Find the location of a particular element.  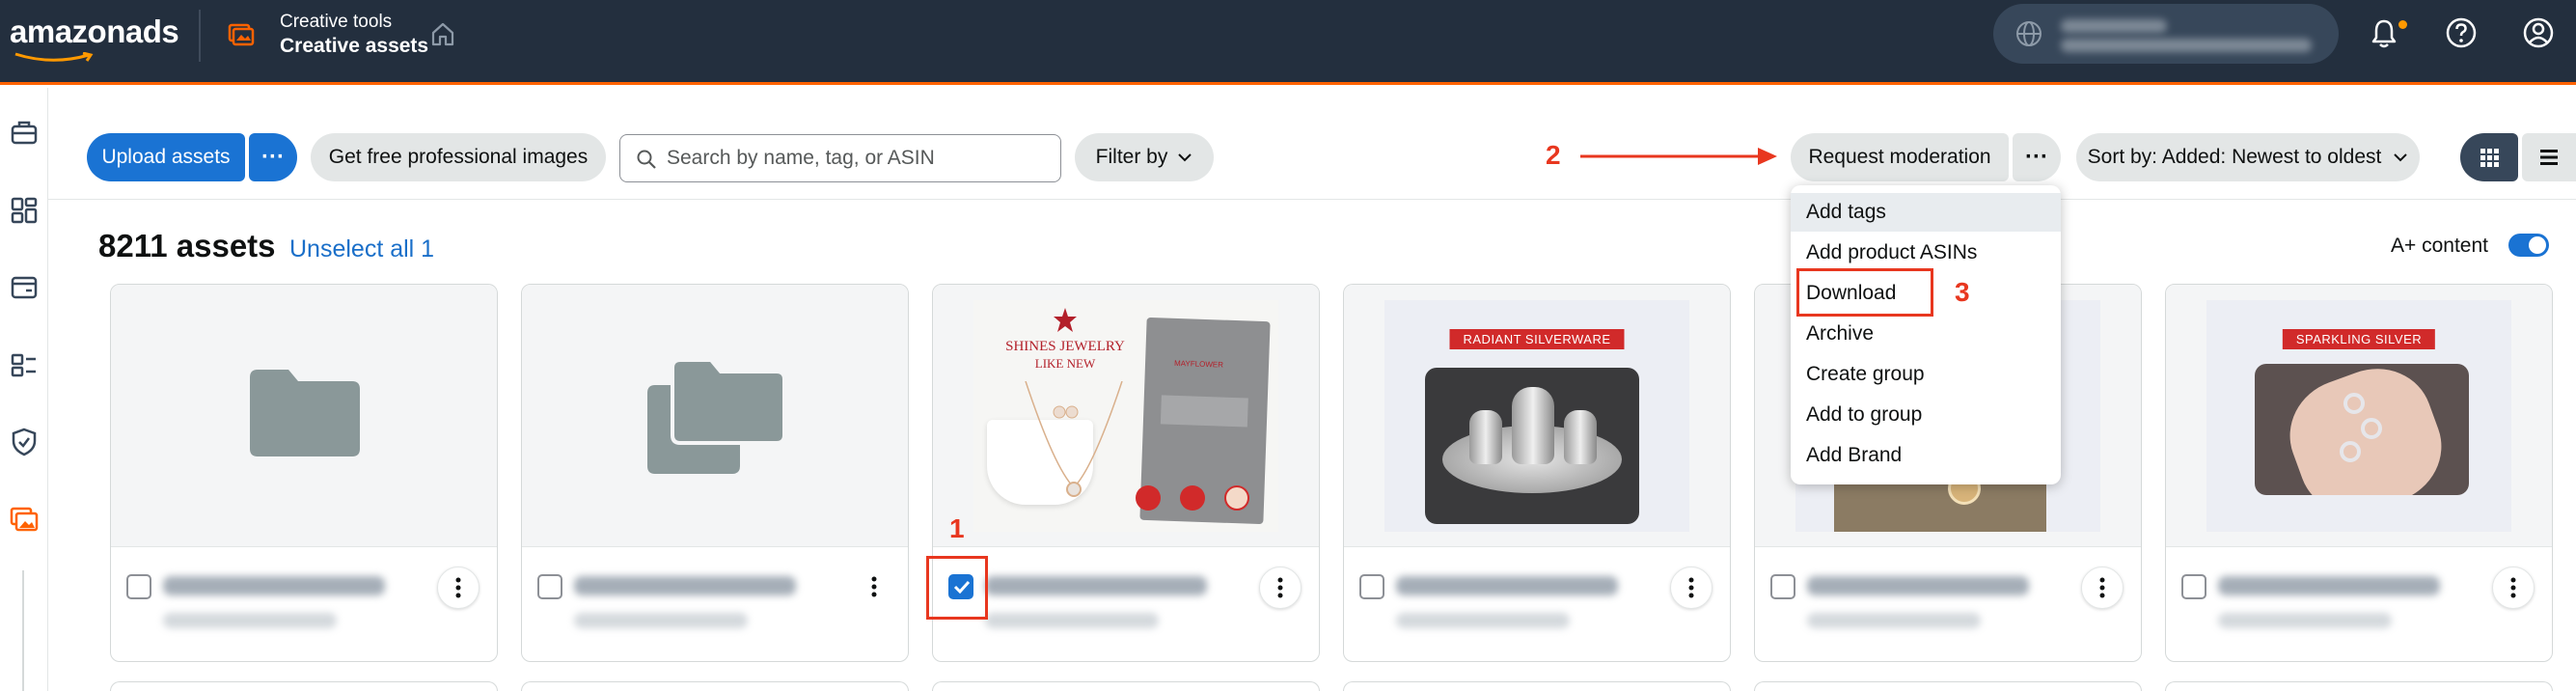

logo-smile-icon is located at coordinates (54, 57).